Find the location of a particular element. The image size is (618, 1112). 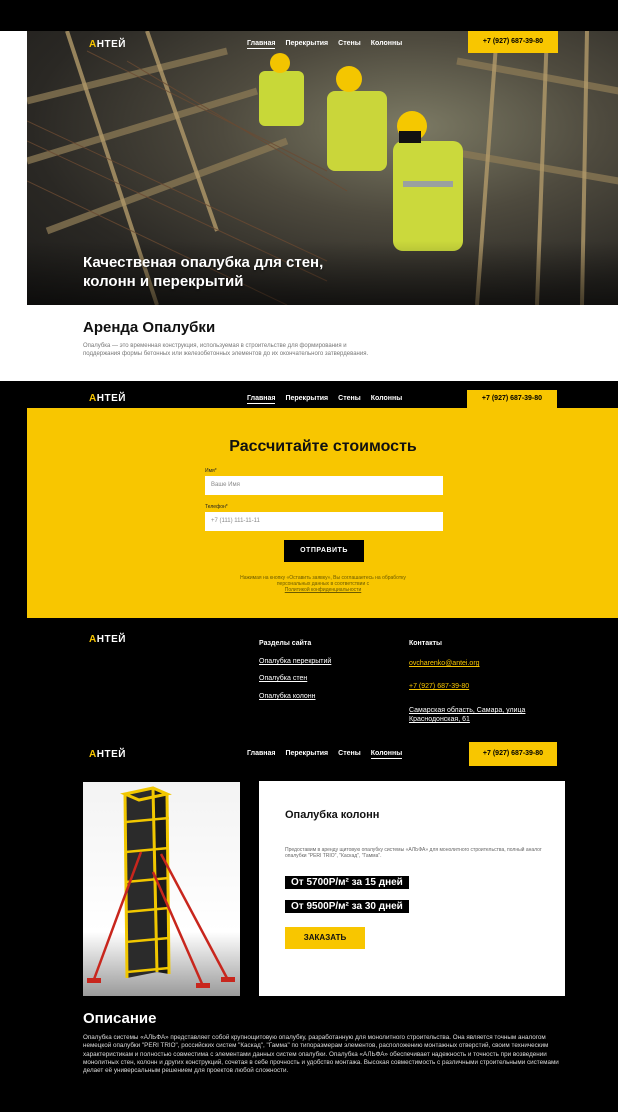

column-formwork-picture is located at coordinates (161, 887).